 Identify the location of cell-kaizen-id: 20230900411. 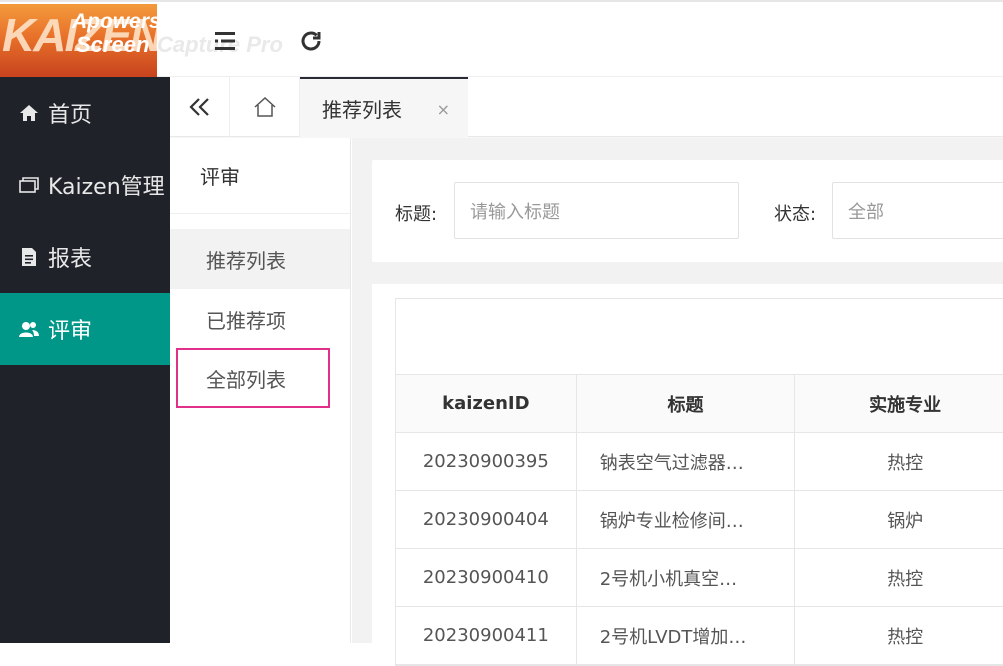
(486, 635).